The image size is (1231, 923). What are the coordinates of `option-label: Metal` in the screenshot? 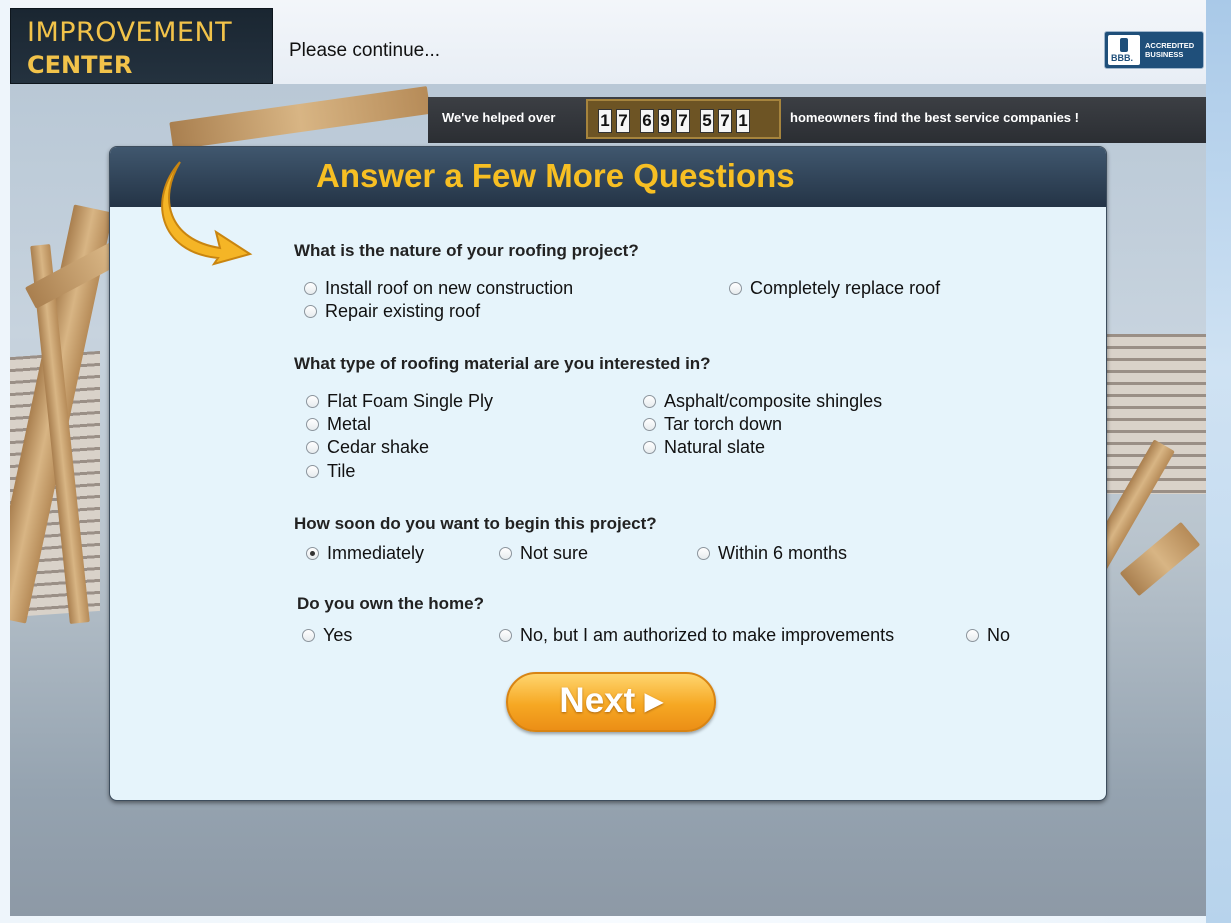 It's located at (349, 424).